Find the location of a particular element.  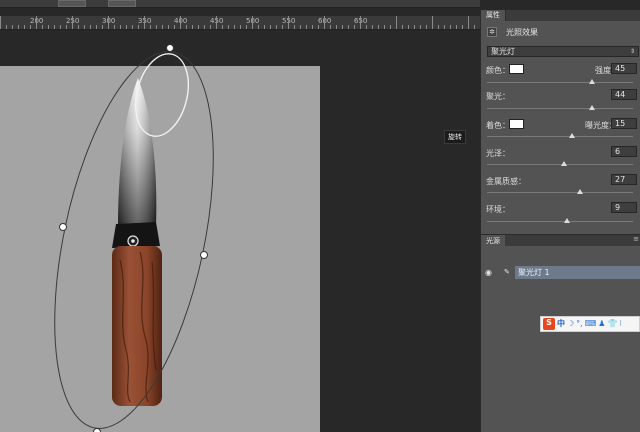

light-handle-left is located at coordinates (63, 227).